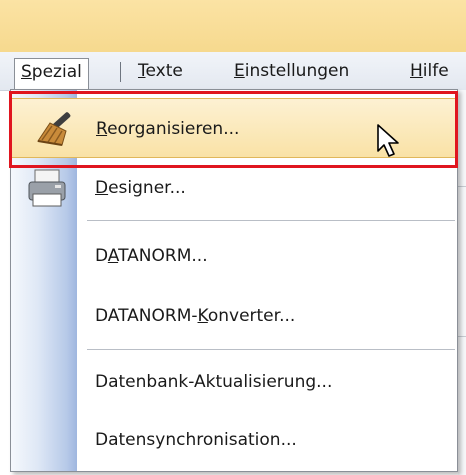 The image size is (466, 475). I want to click on menu-label-accesskey: E, so click(239, 71).